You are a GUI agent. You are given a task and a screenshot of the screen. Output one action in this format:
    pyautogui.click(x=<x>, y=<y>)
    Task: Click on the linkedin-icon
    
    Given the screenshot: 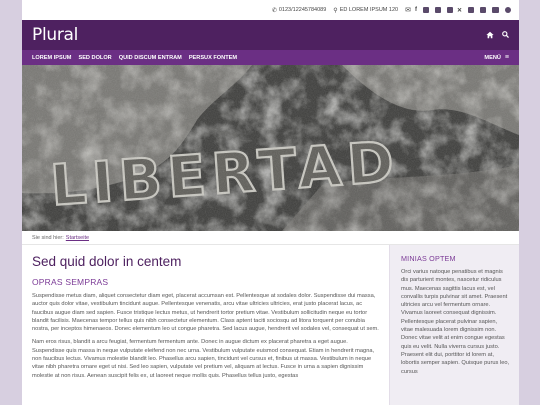 What is the action you would take?
    pyautogui.click(x=449, y=10)
    